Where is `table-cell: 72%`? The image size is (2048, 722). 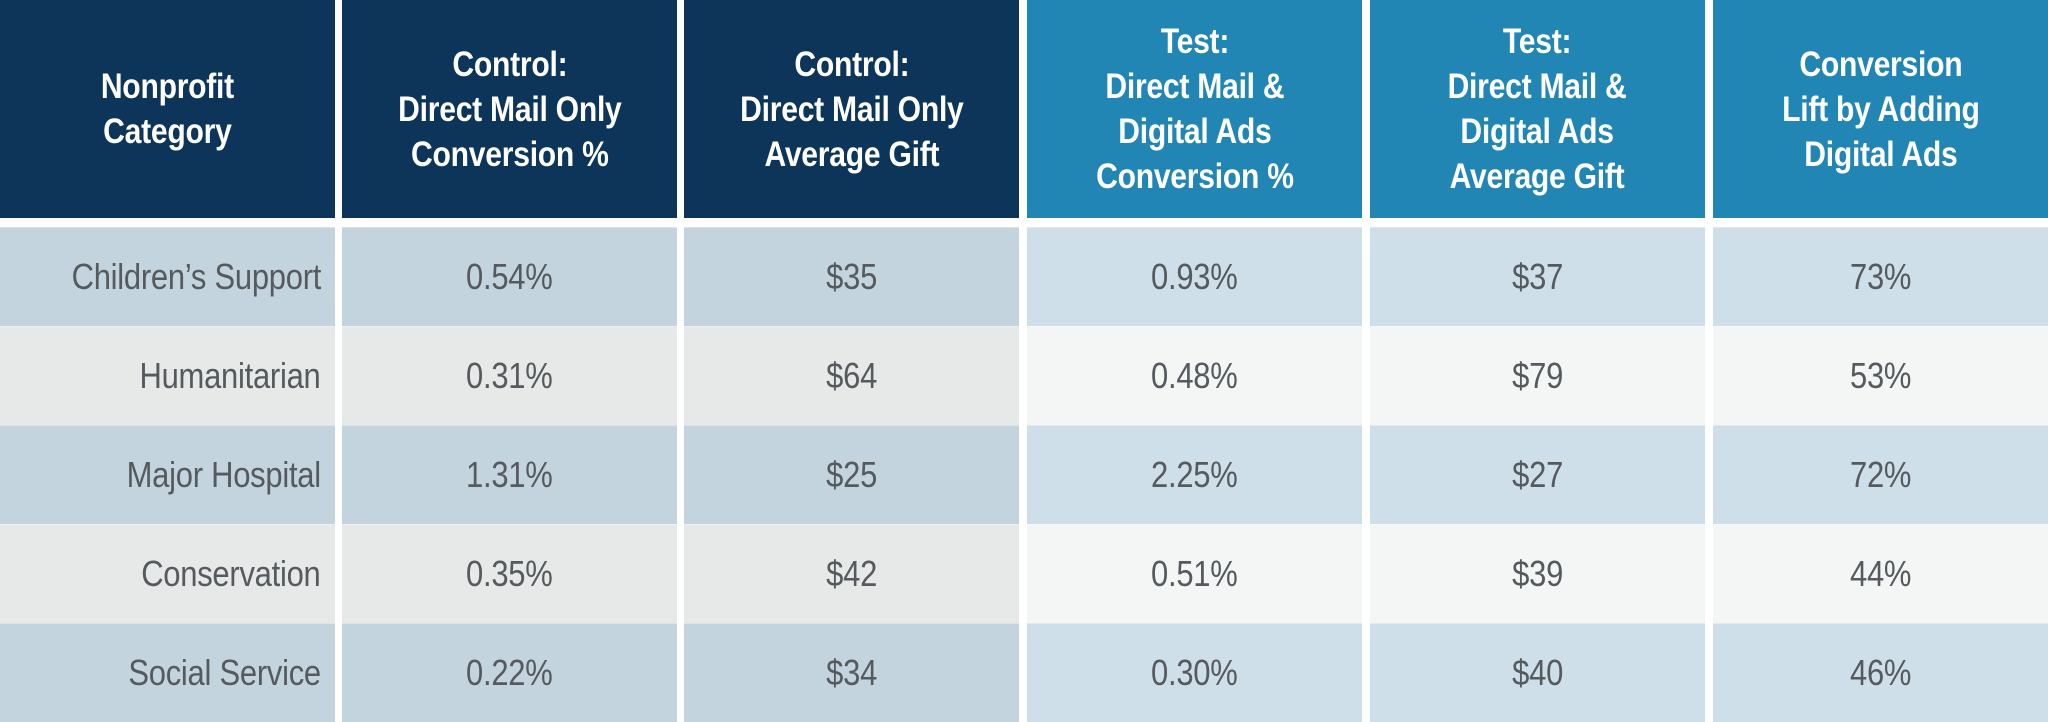 table-cell: 72% is located at coordinates (1880, 474).